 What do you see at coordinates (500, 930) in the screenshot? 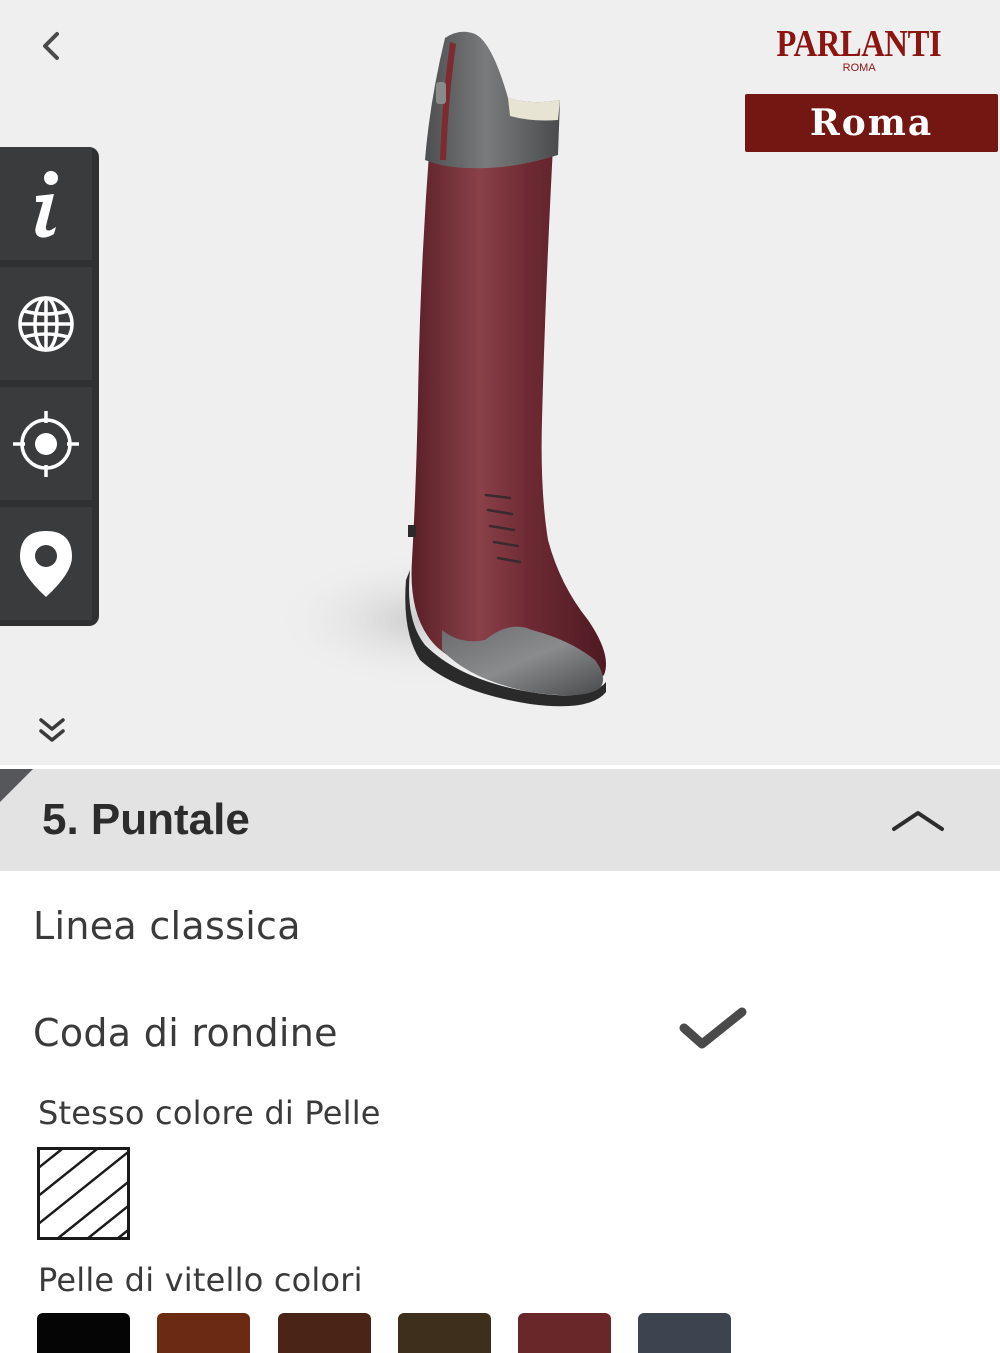
I see `option-linea-classica: Linea classica` at bounding box center [500, 930].